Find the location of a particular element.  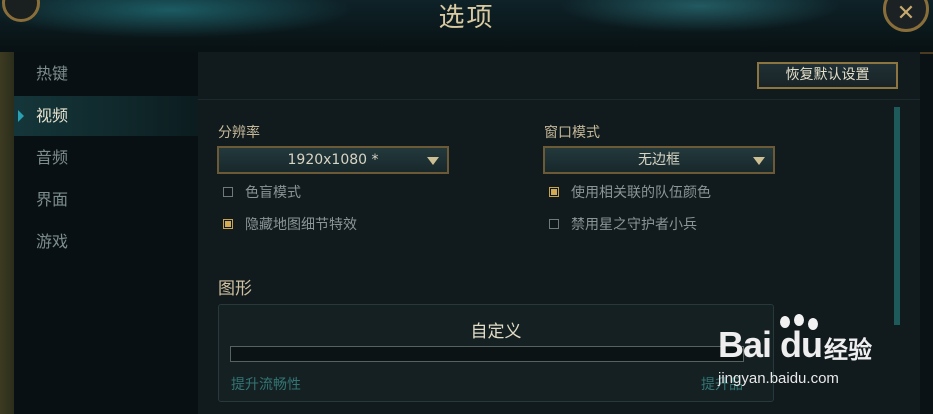

performance-label: 提升流畅性 is located at coordinates (266, 385).